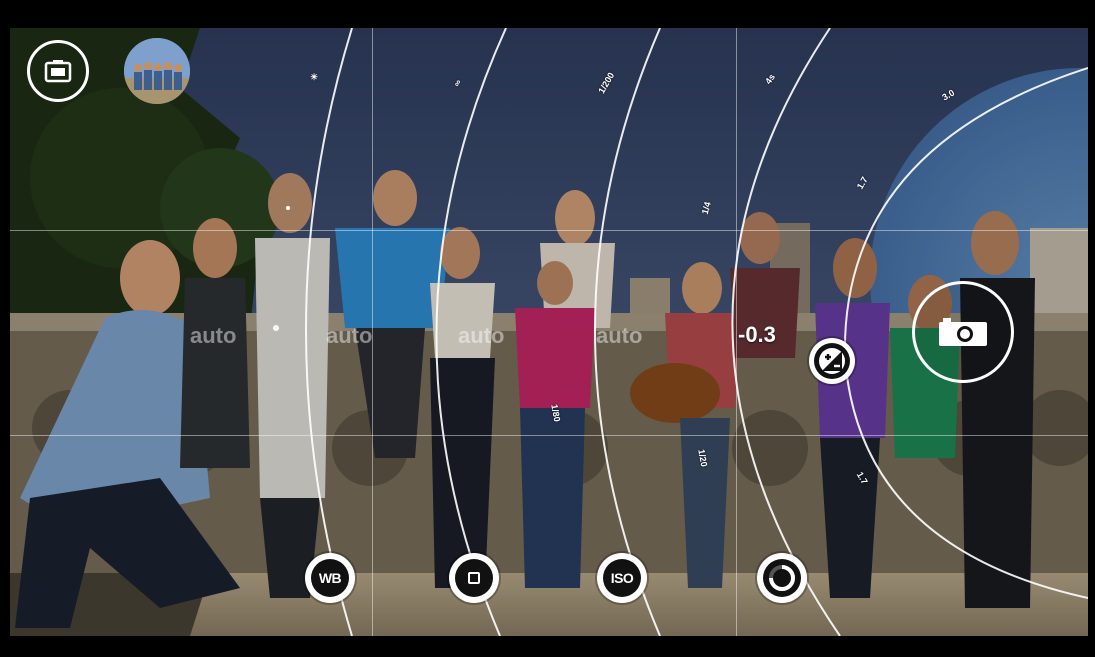 This screenshot has width=1095, height=657. I want to click on wb-tick-label: ☀, so click(314, 77).